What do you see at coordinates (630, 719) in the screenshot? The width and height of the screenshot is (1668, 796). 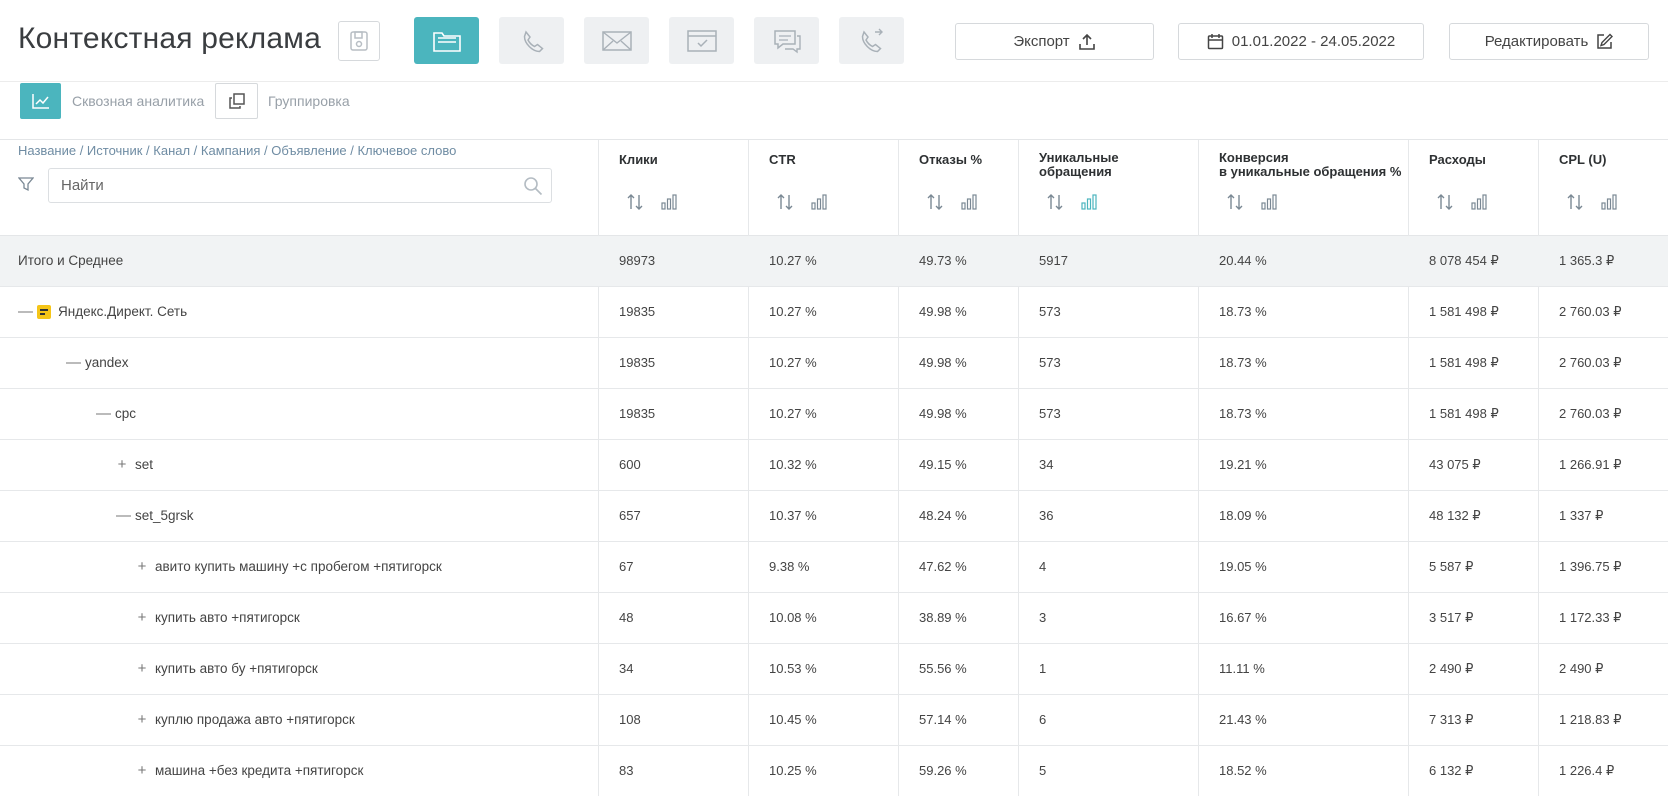 I see `cell-clicks: 108` at bounding box center [630, 719].